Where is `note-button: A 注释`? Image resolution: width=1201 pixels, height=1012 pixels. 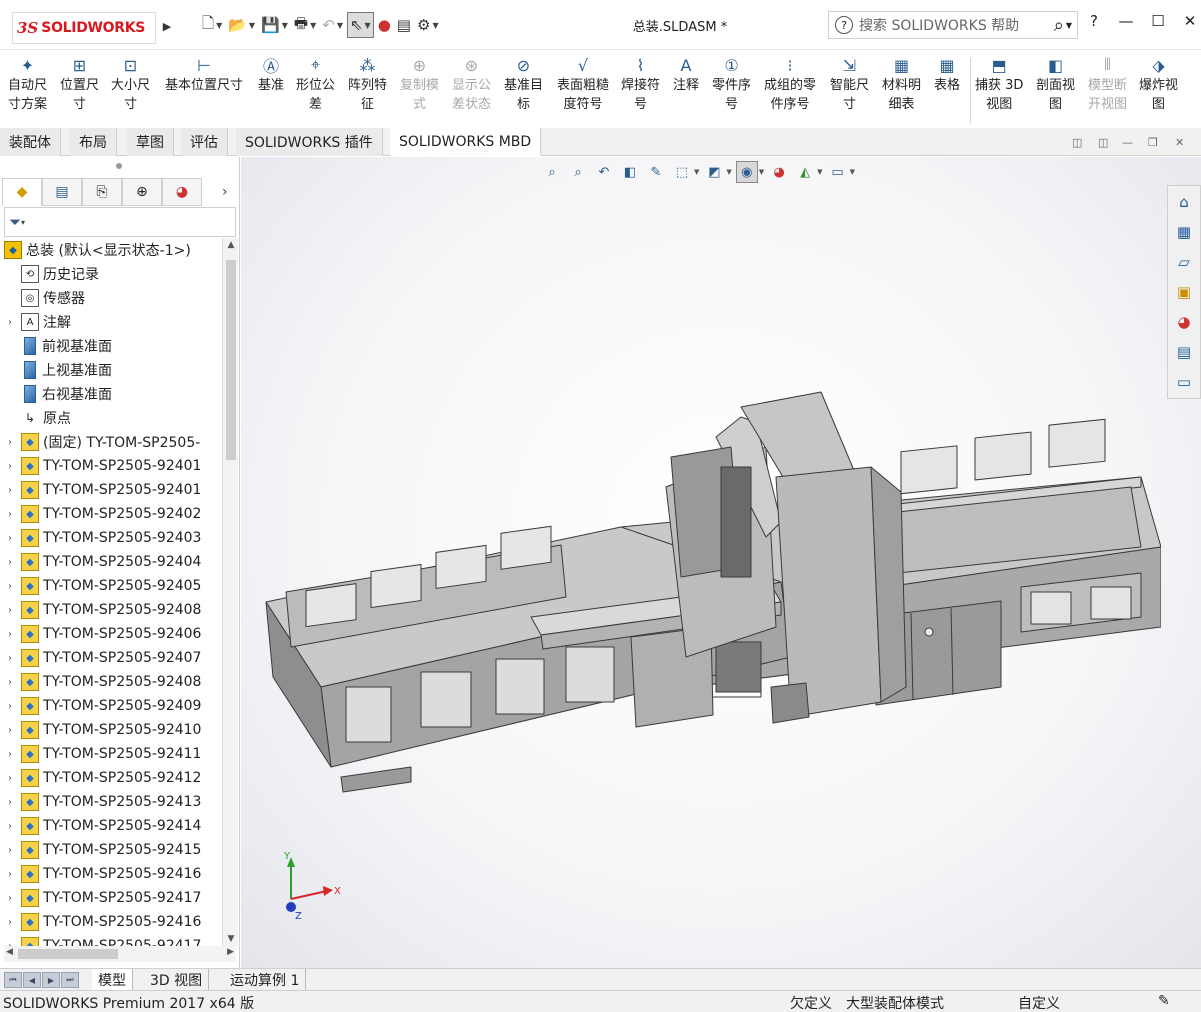
note-button: A 注释 is located at coordinates (686, 74).